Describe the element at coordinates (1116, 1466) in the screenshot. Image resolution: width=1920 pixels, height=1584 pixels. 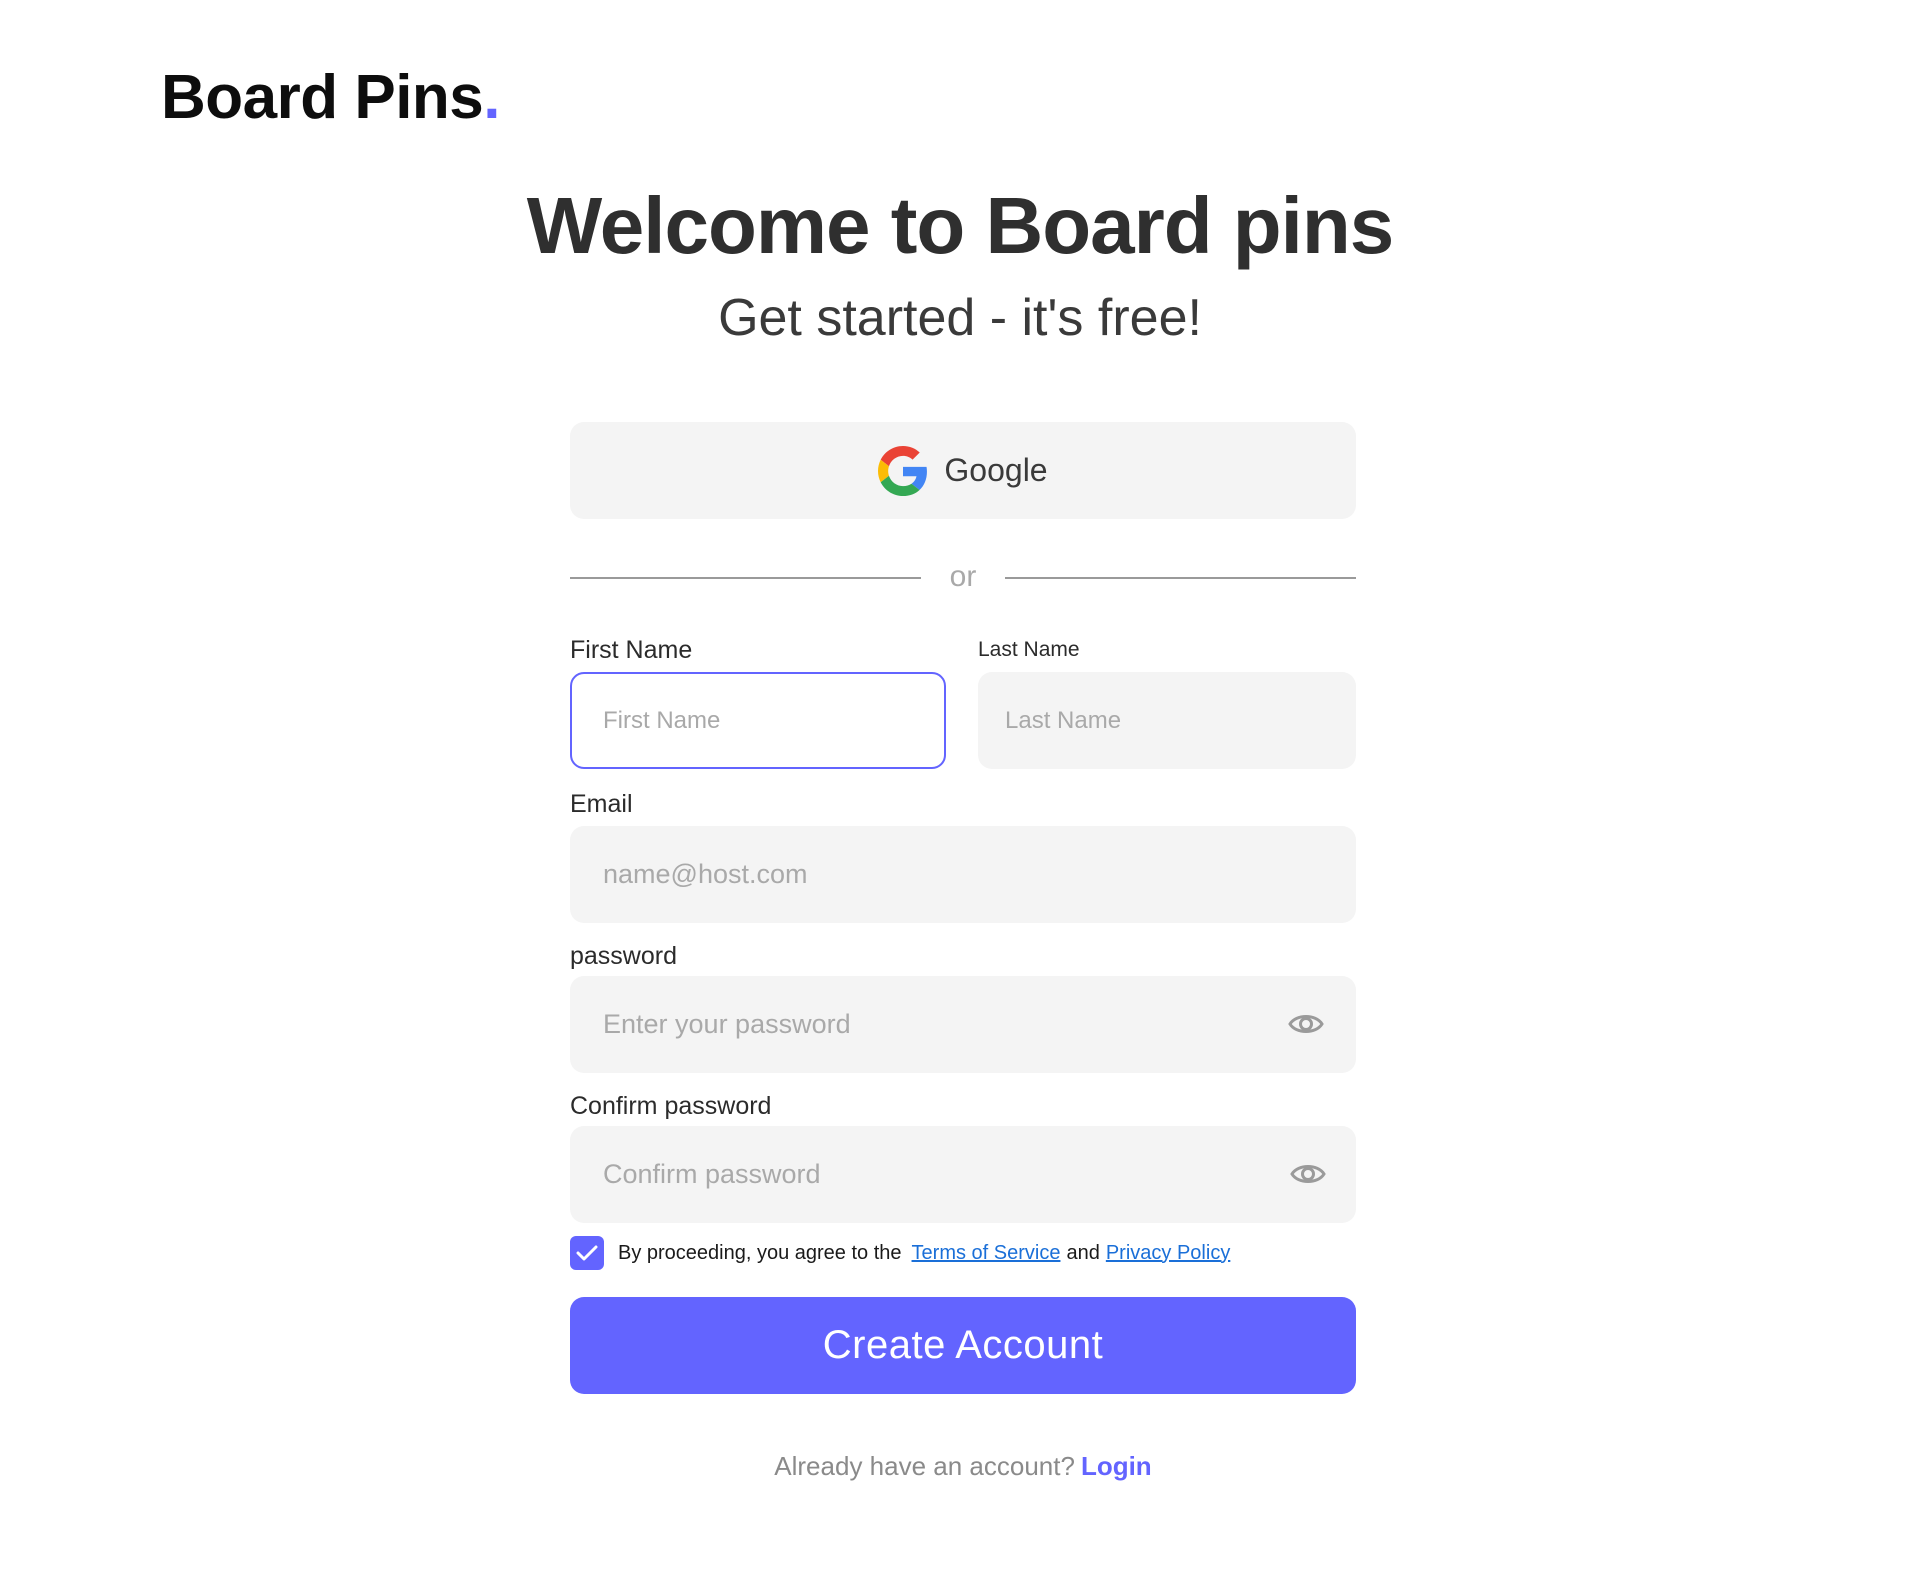
I see `login-link: Login` at that location.